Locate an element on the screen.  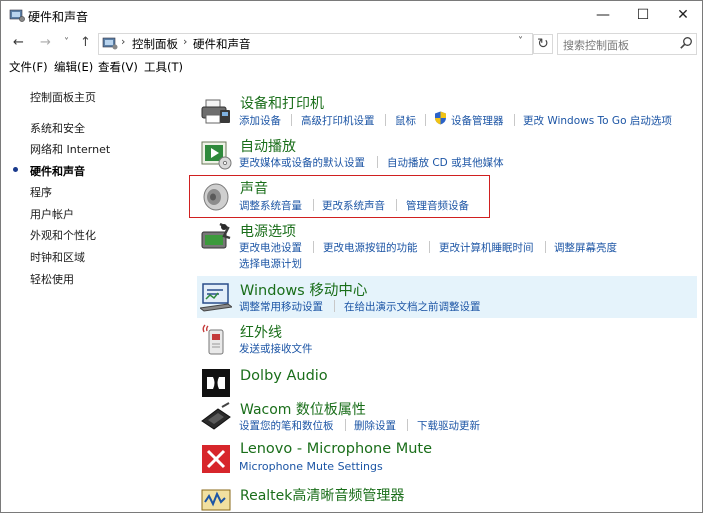
sidebar-item-ease-of-access: 轻松使用 is located at coordinates (52, 279).